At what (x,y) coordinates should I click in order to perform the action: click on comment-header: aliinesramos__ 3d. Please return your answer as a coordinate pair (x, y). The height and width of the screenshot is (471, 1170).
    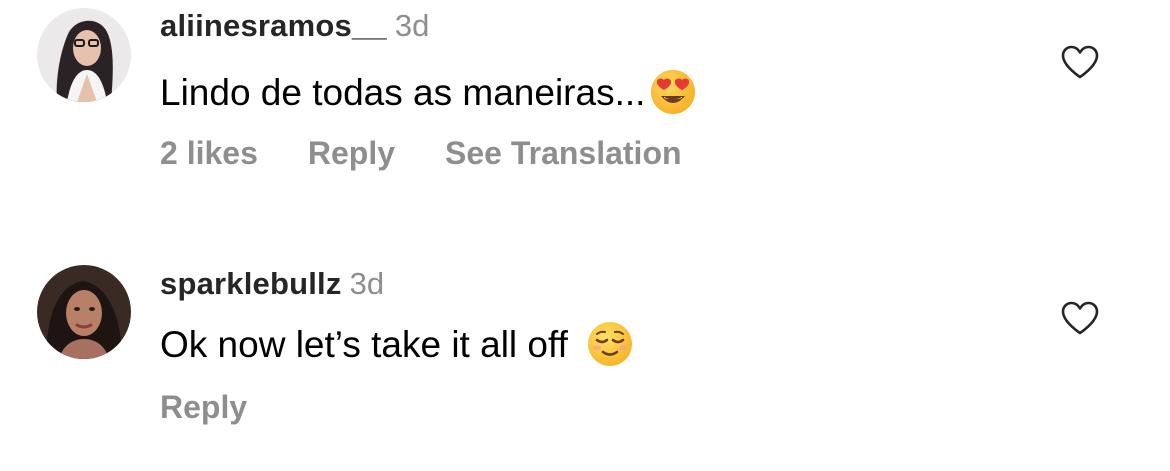
    Looking at the image, I should click on (294, 25).